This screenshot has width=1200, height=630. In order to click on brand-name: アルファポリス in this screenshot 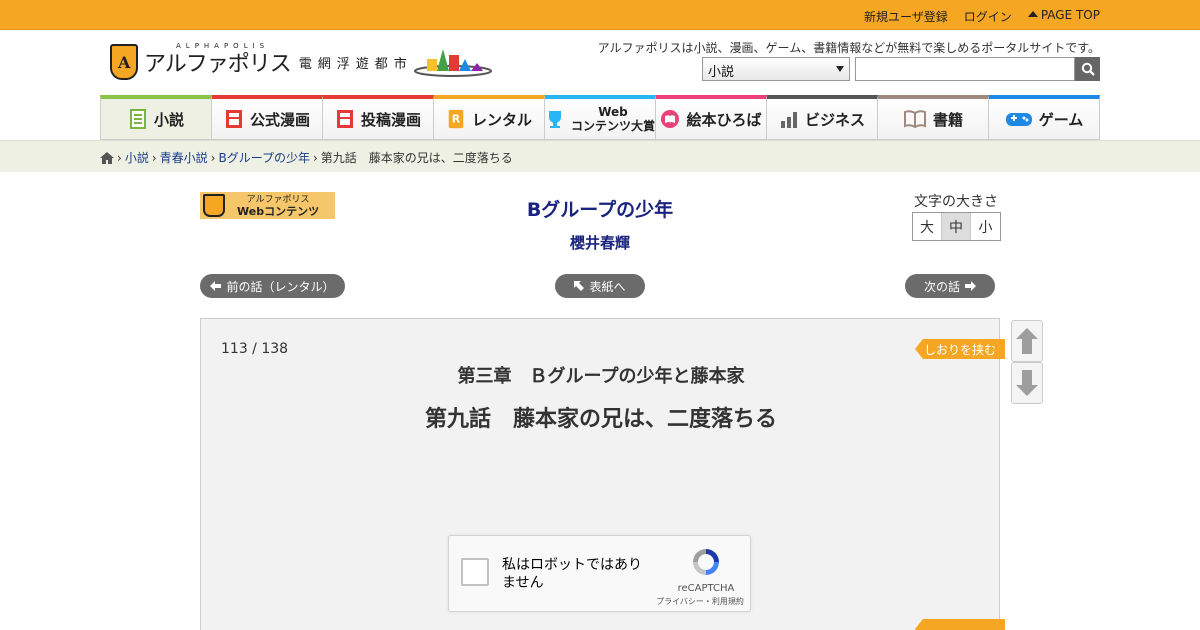, I will do `click(218, 64)`.